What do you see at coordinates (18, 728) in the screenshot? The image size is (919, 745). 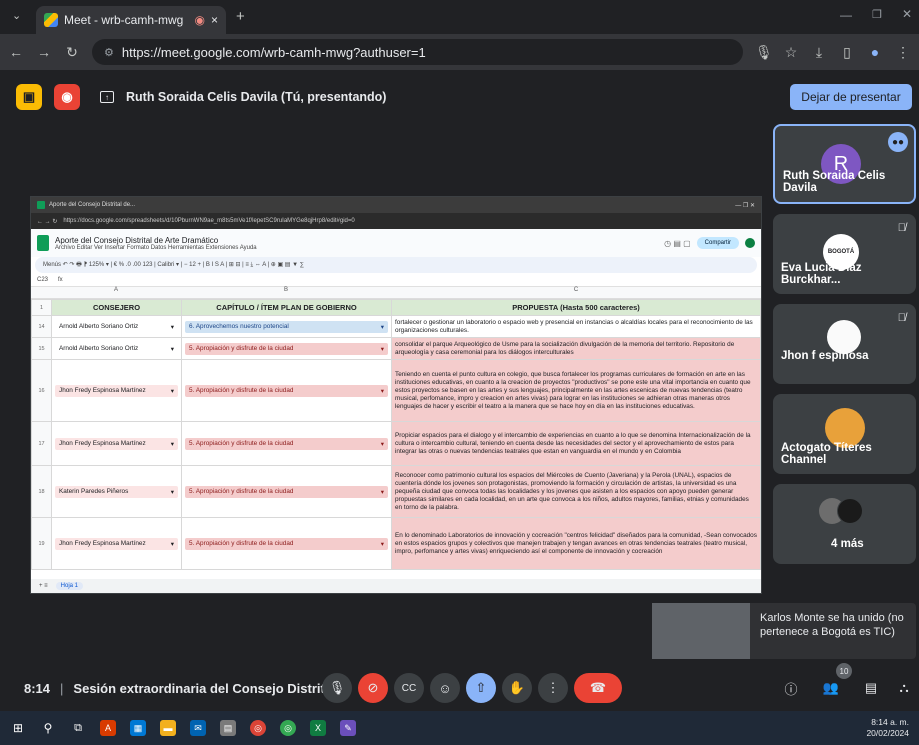 I see `windows-start-icon: ⊞` at bounding box center [18, 728].